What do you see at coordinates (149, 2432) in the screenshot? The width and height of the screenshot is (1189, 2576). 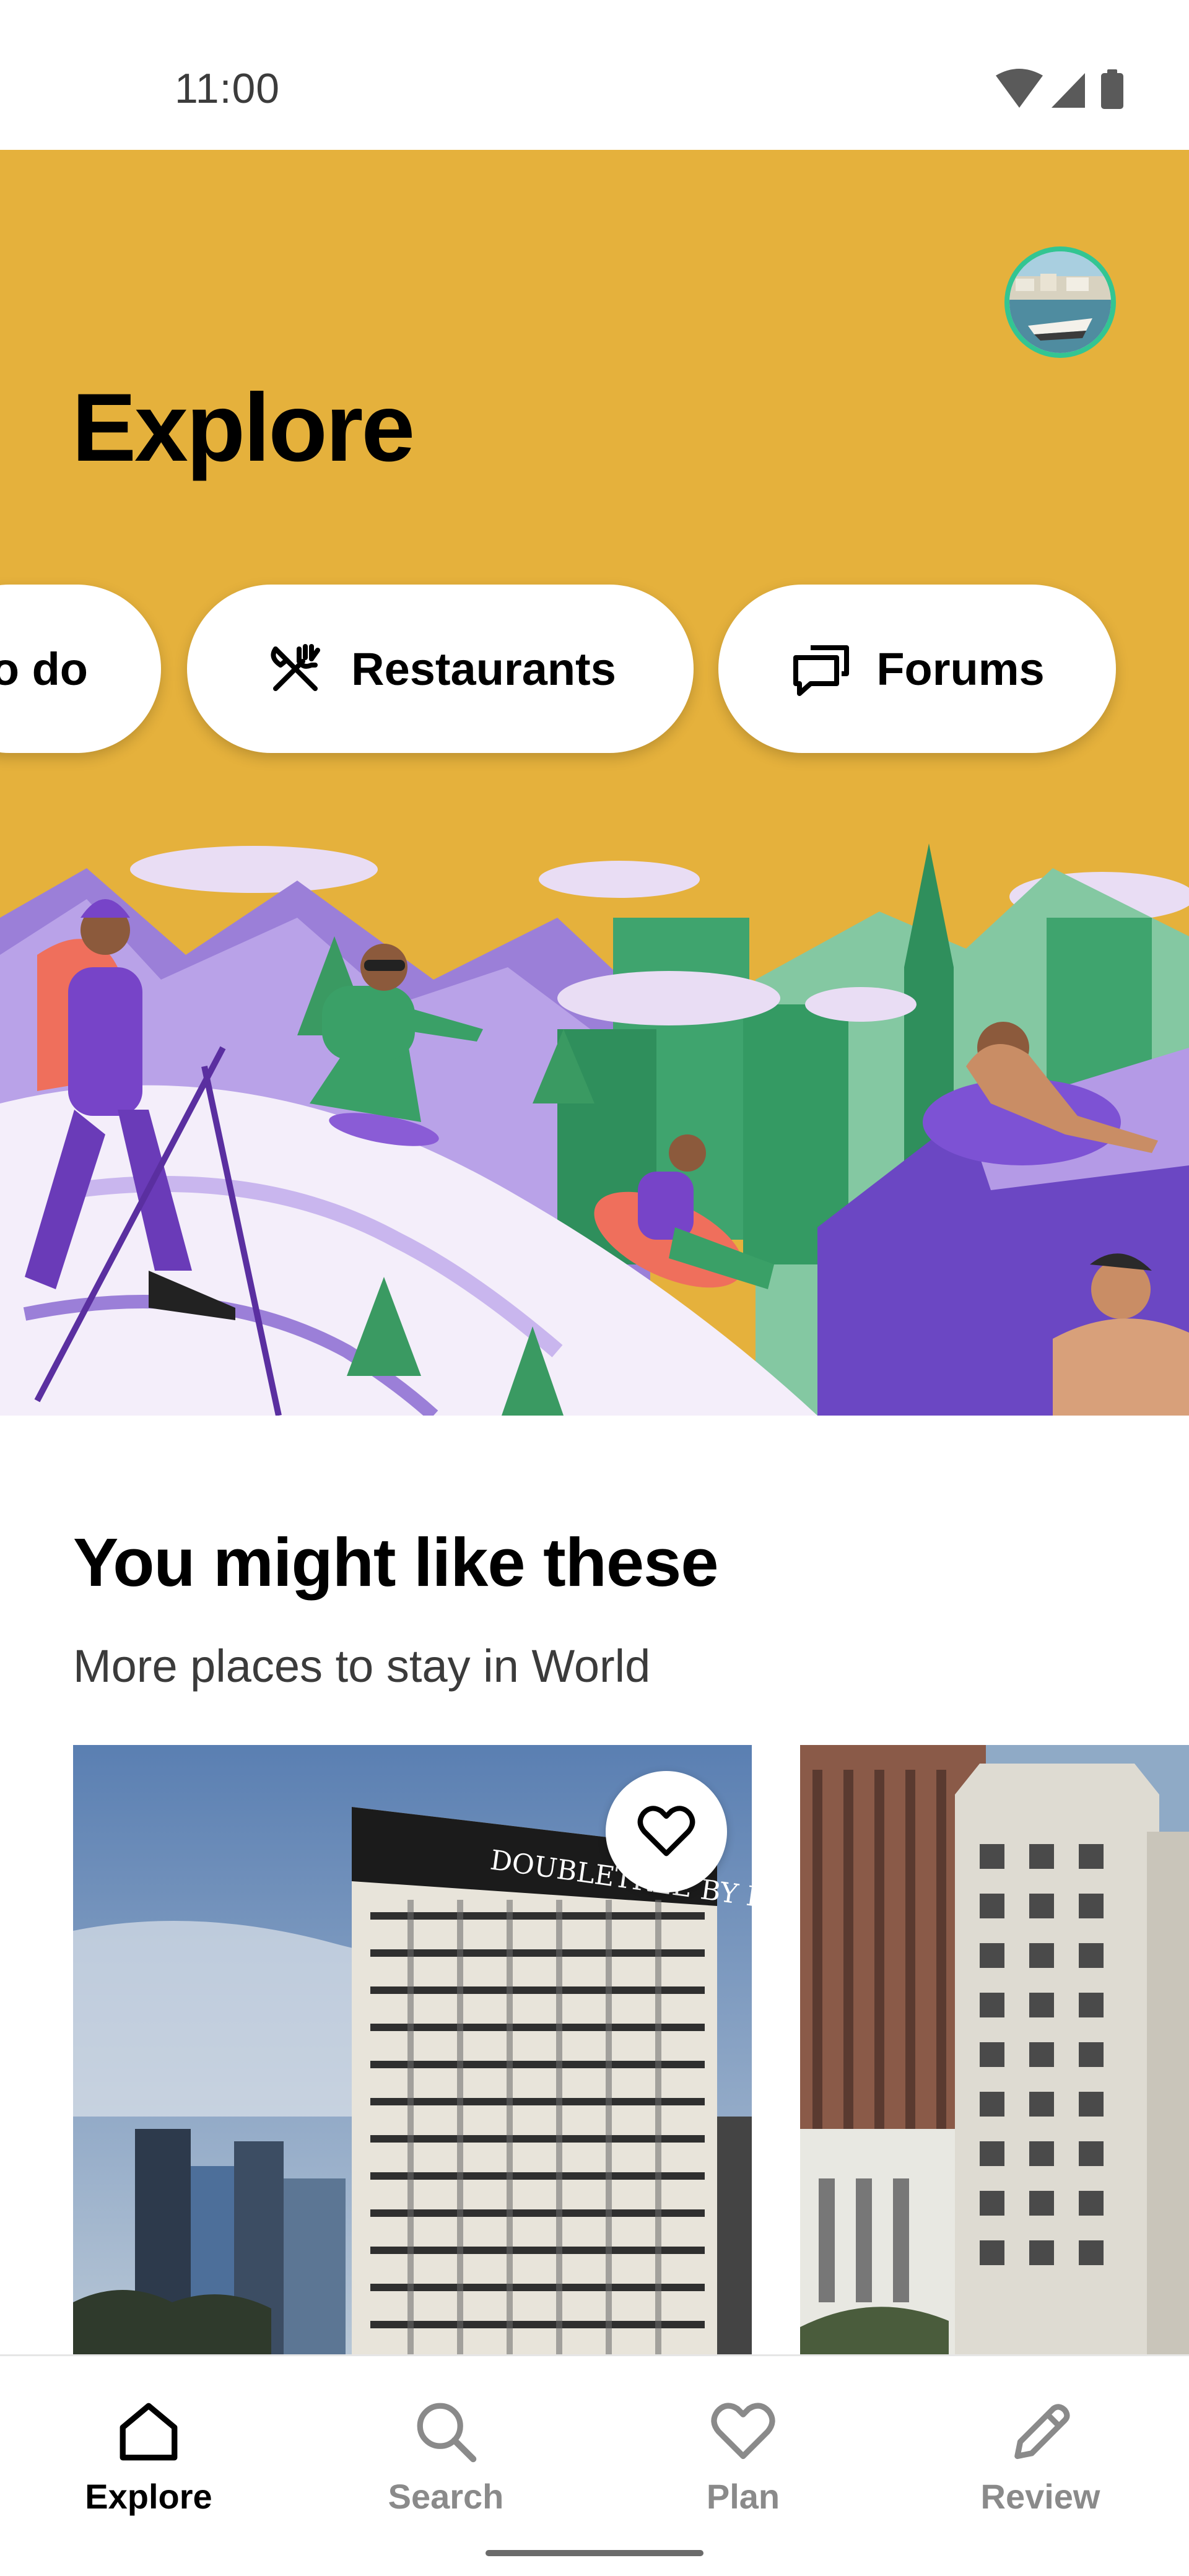 I see `home-icon` at bounding box center [149, 2432].